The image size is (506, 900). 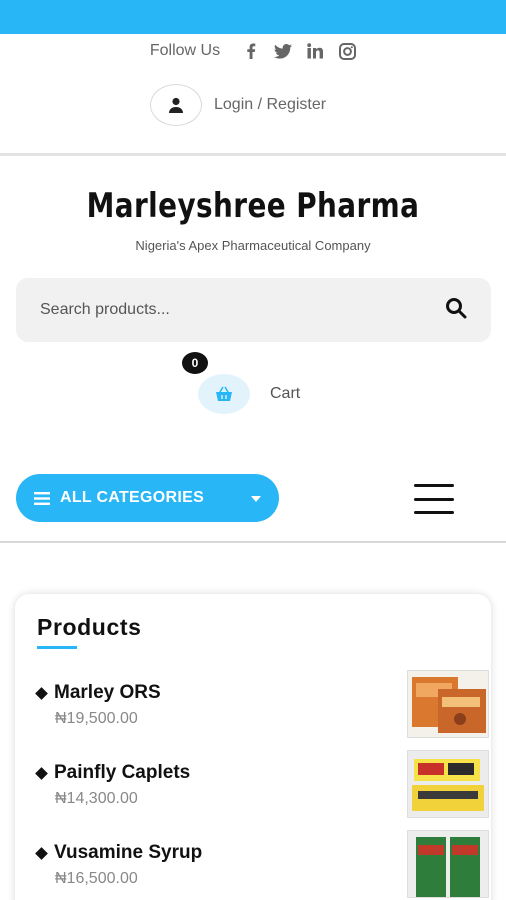 I want to click on product-price: ₦14,300.00, so click(x=96, y=798).